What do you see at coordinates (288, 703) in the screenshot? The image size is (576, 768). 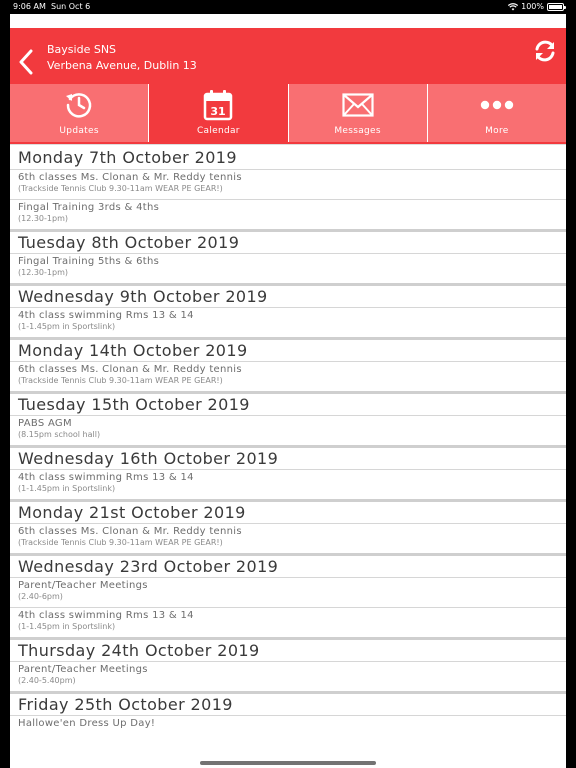 I see `day-header: Friday 25th October 2019` at bounding box center [288, 703].